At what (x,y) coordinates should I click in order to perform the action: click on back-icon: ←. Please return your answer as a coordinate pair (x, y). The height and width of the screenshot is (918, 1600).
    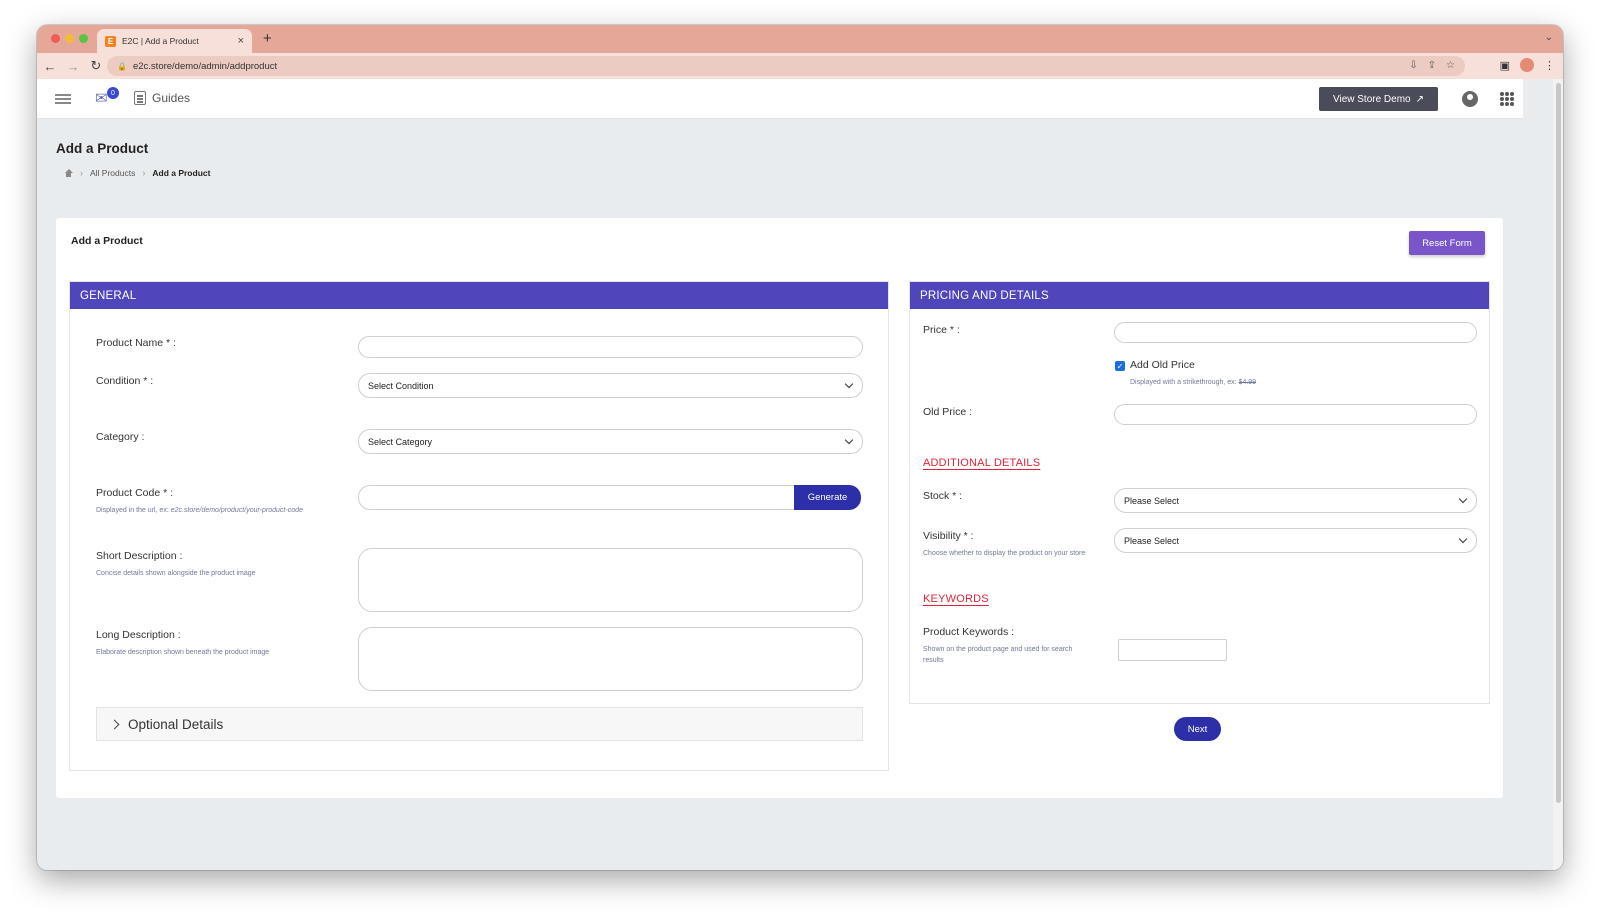
    Looking at the image, I should click on (50, 66).